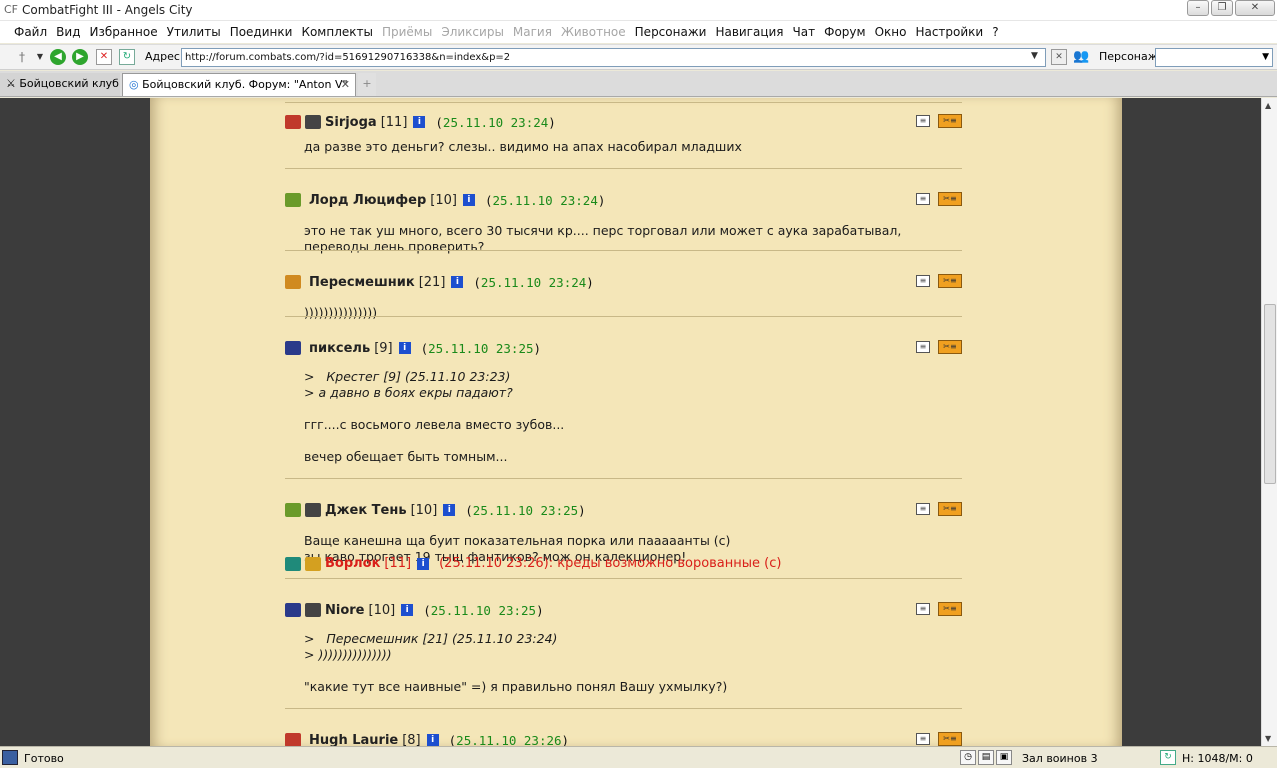 The width and height of the screenshot is (1277, 768). I want to click on post-text-line: ))))))))))))))), so click(341, 312).